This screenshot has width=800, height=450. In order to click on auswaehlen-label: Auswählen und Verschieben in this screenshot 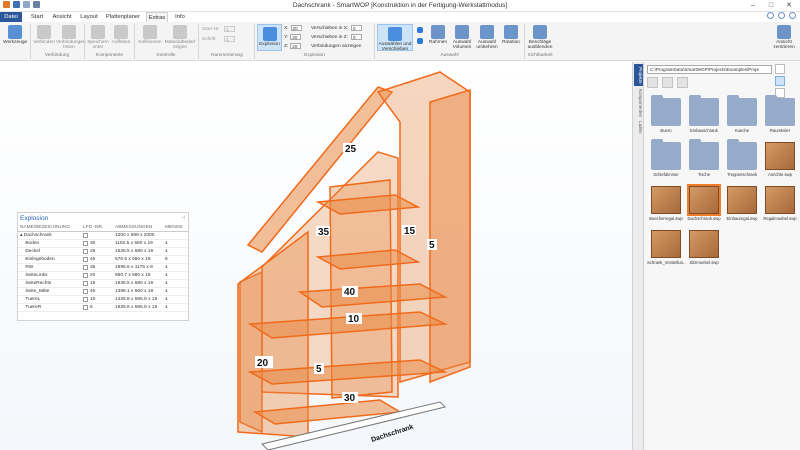, I will do `click(395, 47)`.